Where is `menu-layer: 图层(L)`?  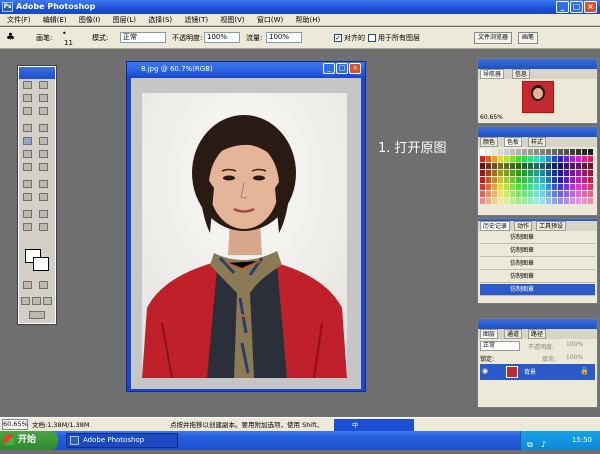 menu-layer: 图层(L) is located at coordinates (124, 20).